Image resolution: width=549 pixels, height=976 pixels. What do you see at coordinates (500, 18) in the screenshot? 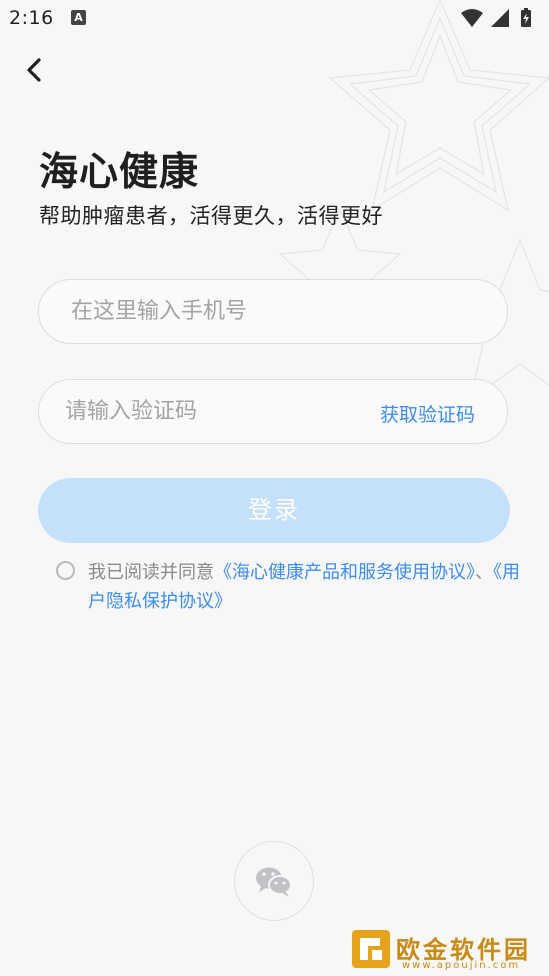
I see `signal-icon` at bounding box center [500, 18].